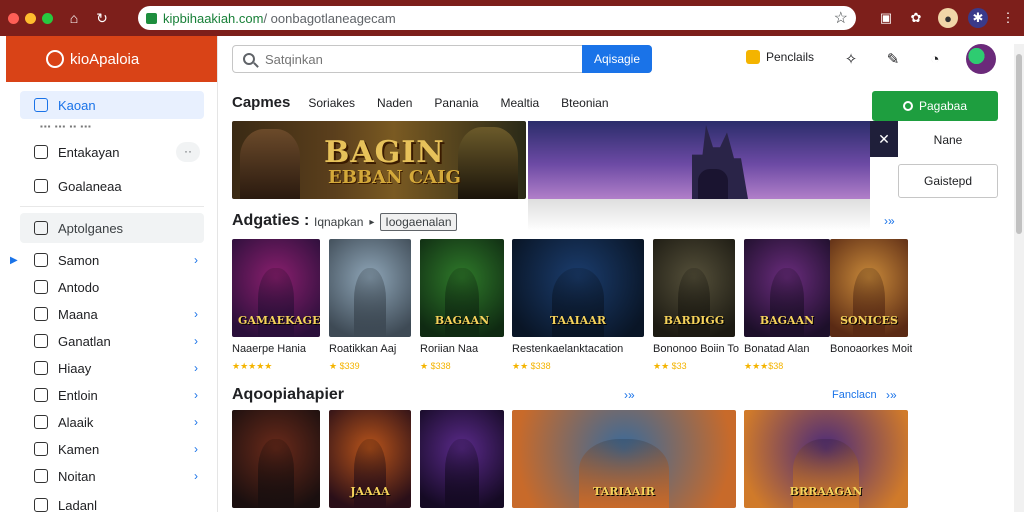  Describe the element at coordinates (854, 395) in the screenshot. I see `section-link: Fanclacn` at that location.